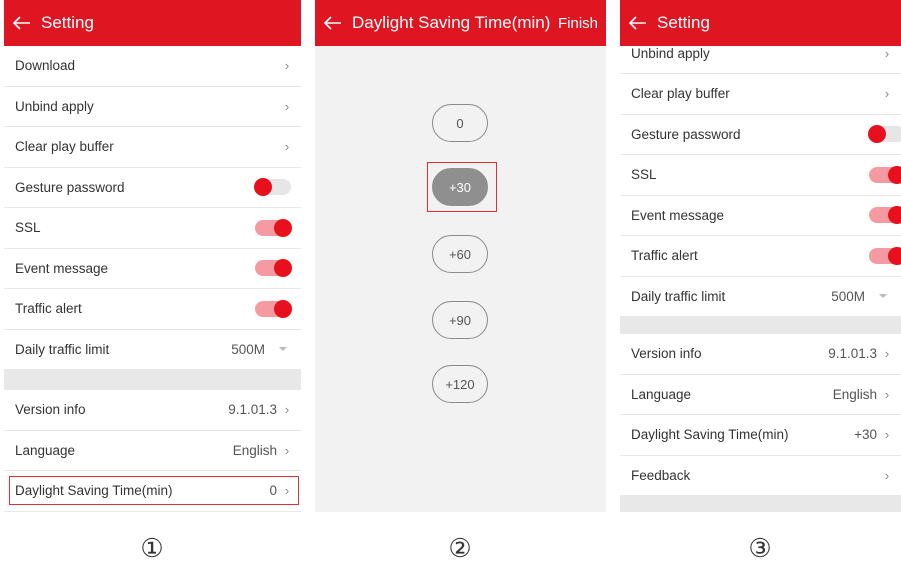 The height and width of the screenshot is (565, 901). What do you see at coordinates (460, 123) in the screenshot?
I see `option-0: 0` at bounding box center [460, 123].